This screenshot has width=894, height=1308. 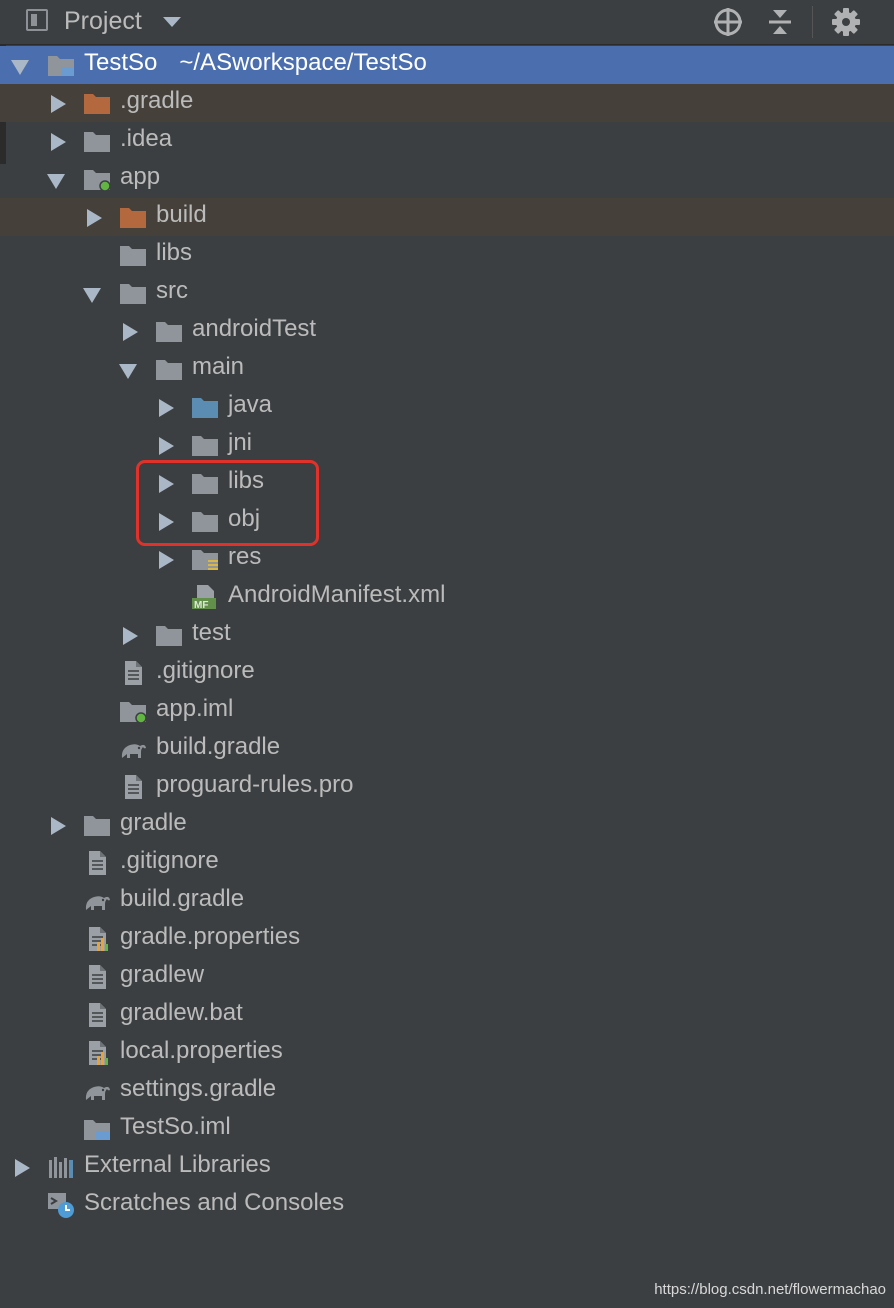 What do you see at coordinates (447, 407) in the screenshot?
I see `tree-node-java-dir: java` at bounding box center [447, 407].